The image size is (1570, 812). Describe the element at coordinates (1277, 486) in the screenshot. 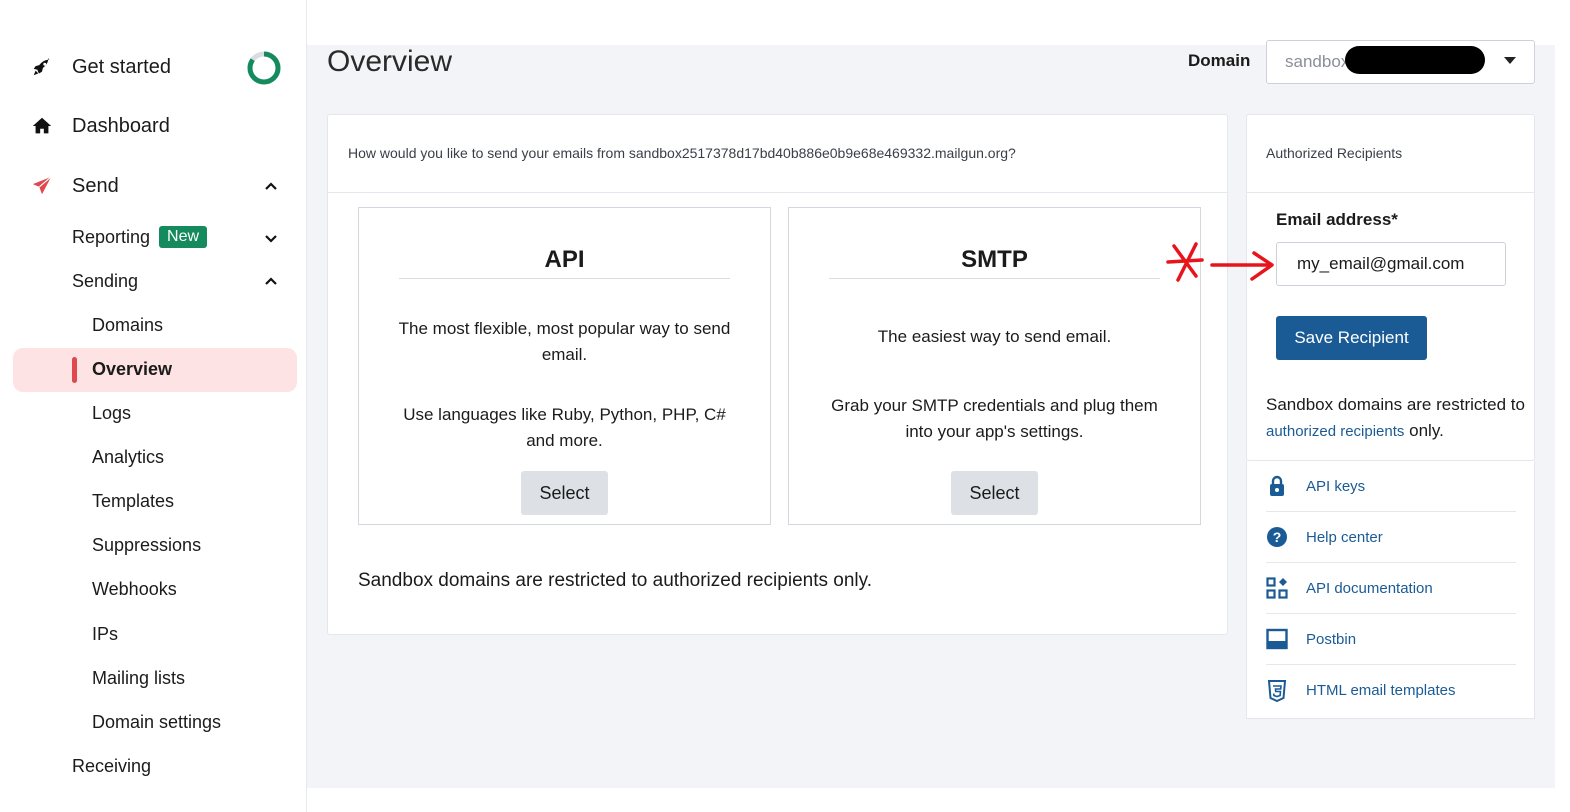

I see `lock-icon` at that location.